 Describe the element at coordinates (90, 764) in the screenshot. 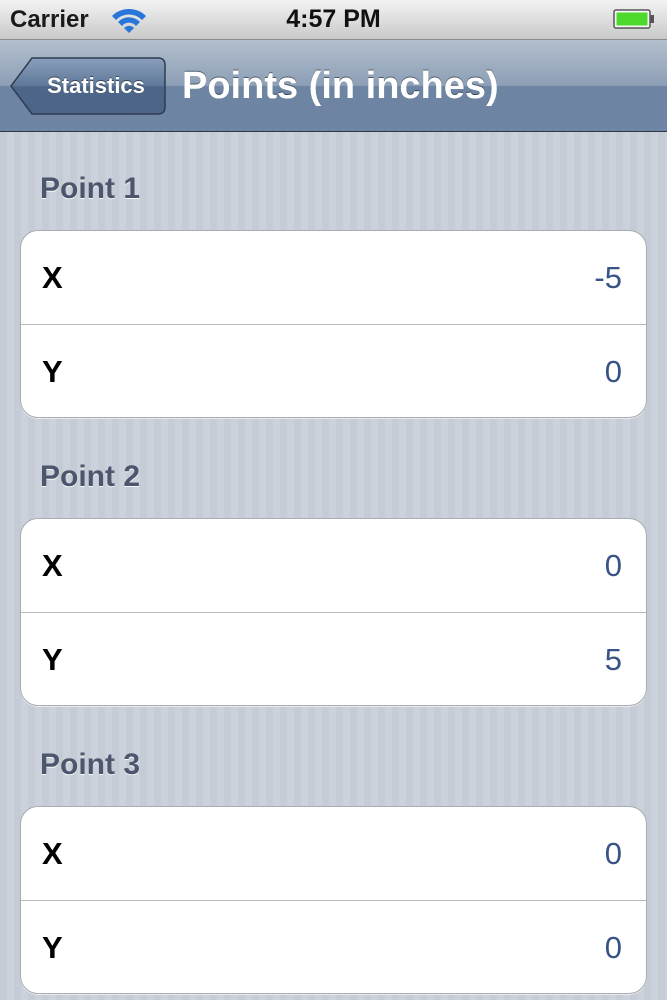

I see `section-header-point-3: Point 3` at that location.